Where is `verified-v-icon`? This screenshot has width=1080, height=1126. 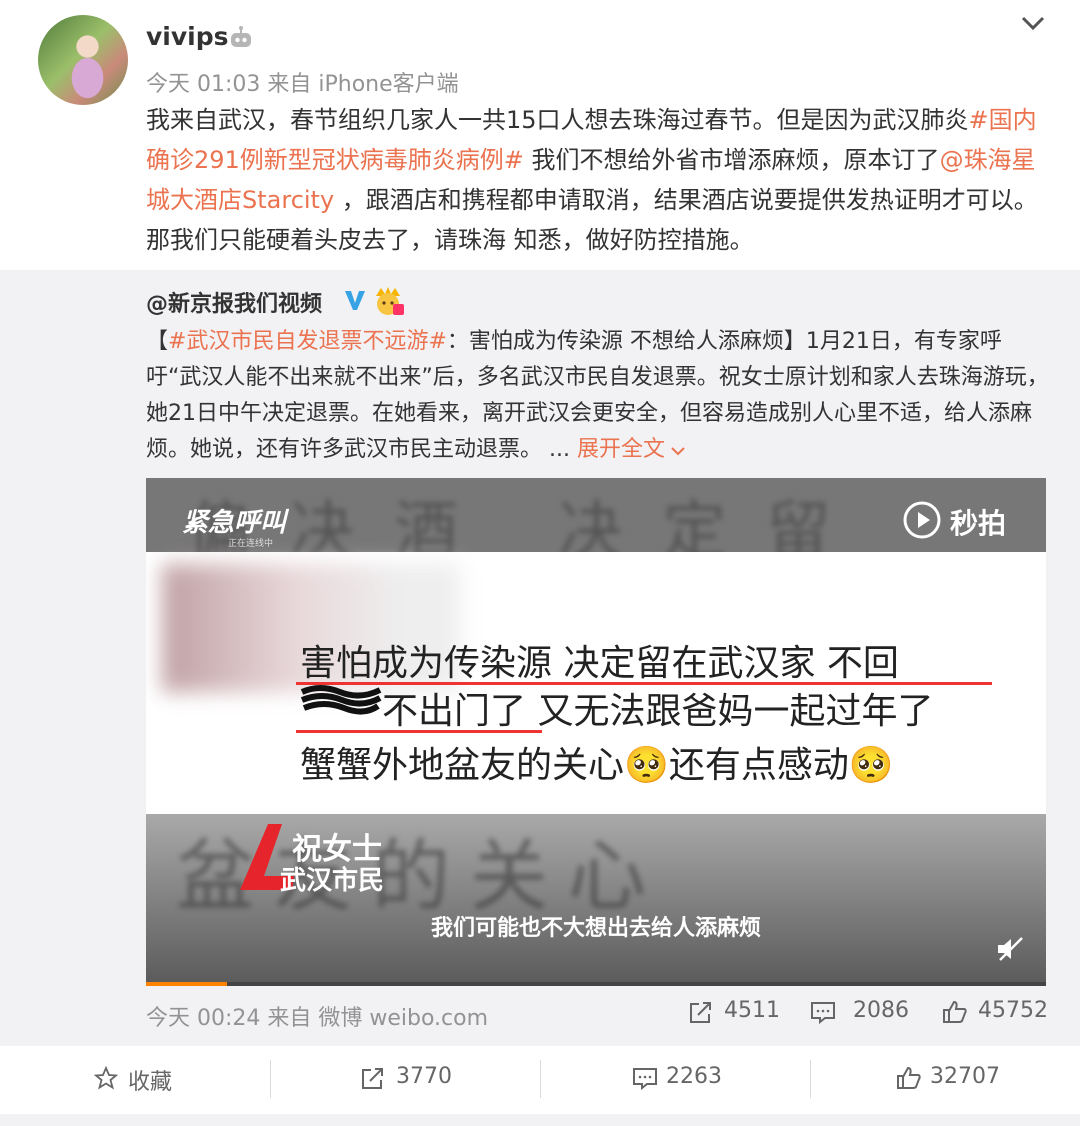 verified-v-icon is located at coordinates (355, 300).